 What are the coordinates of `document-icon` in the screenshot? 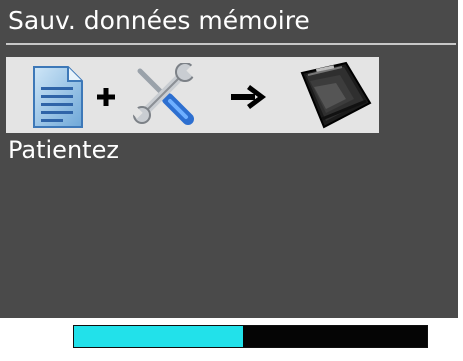 It's located at (58, 97).